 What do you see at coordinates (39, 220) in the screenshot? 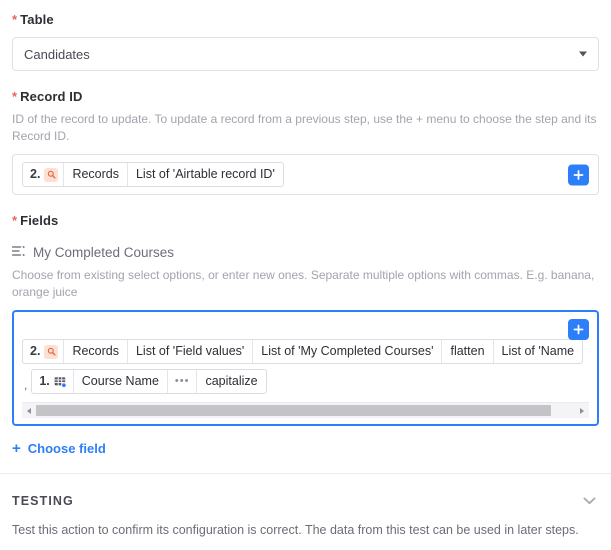
I see `fields-label-text: Fields` at bounding box center [39, 220].